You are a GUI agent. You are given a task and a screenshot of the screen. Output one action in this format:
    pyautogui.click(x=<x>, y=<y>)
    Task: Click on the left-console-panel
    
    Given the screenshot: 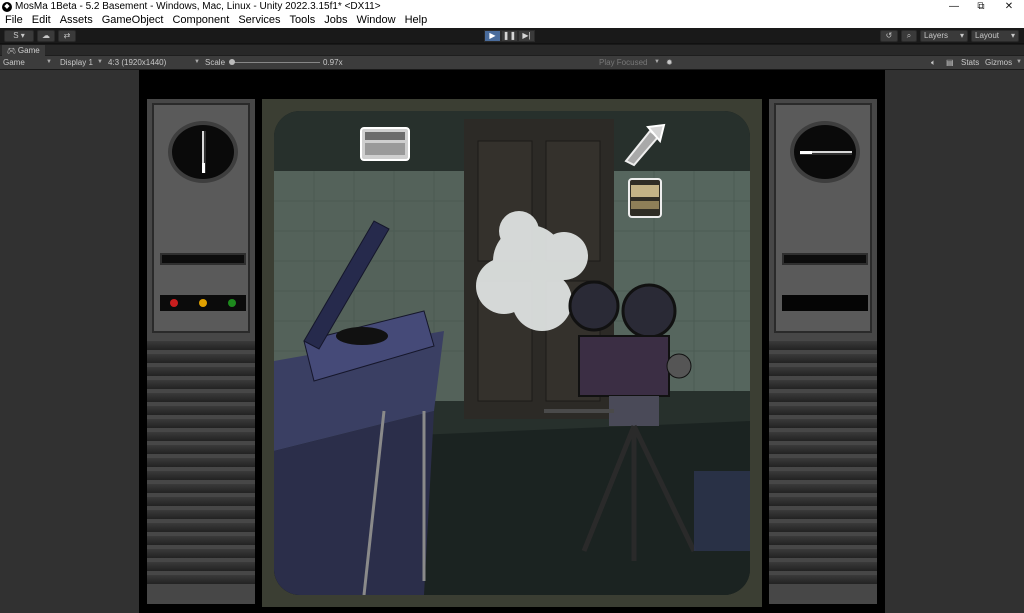 What is the action you would take?
    pyautogui.click(x=201, y=351)
    